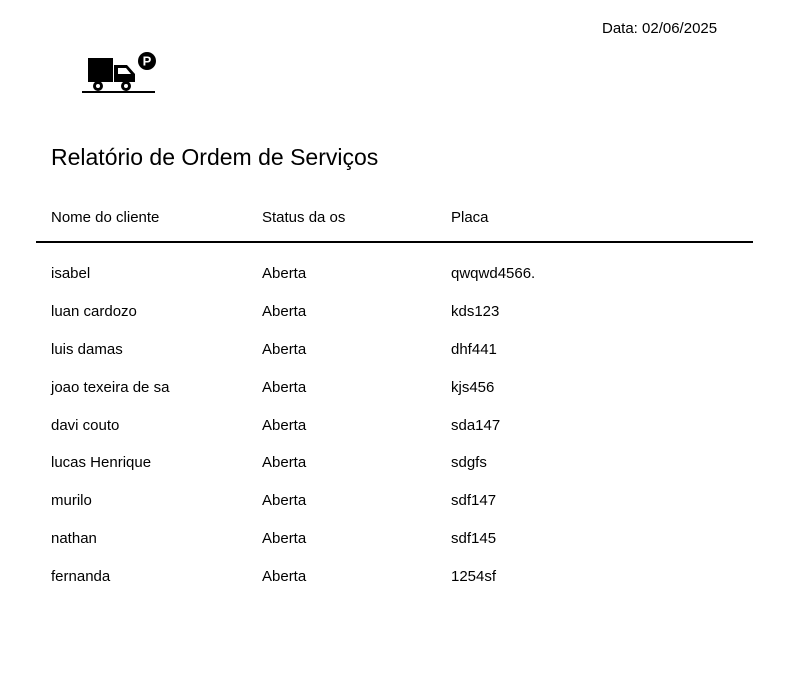 The width and height of the screenshot is (790, 694). What do you see at coordinates (81, 577) in the screenshot?
I see `cell-cliente: fernanda` at bounding box center [81, 577].